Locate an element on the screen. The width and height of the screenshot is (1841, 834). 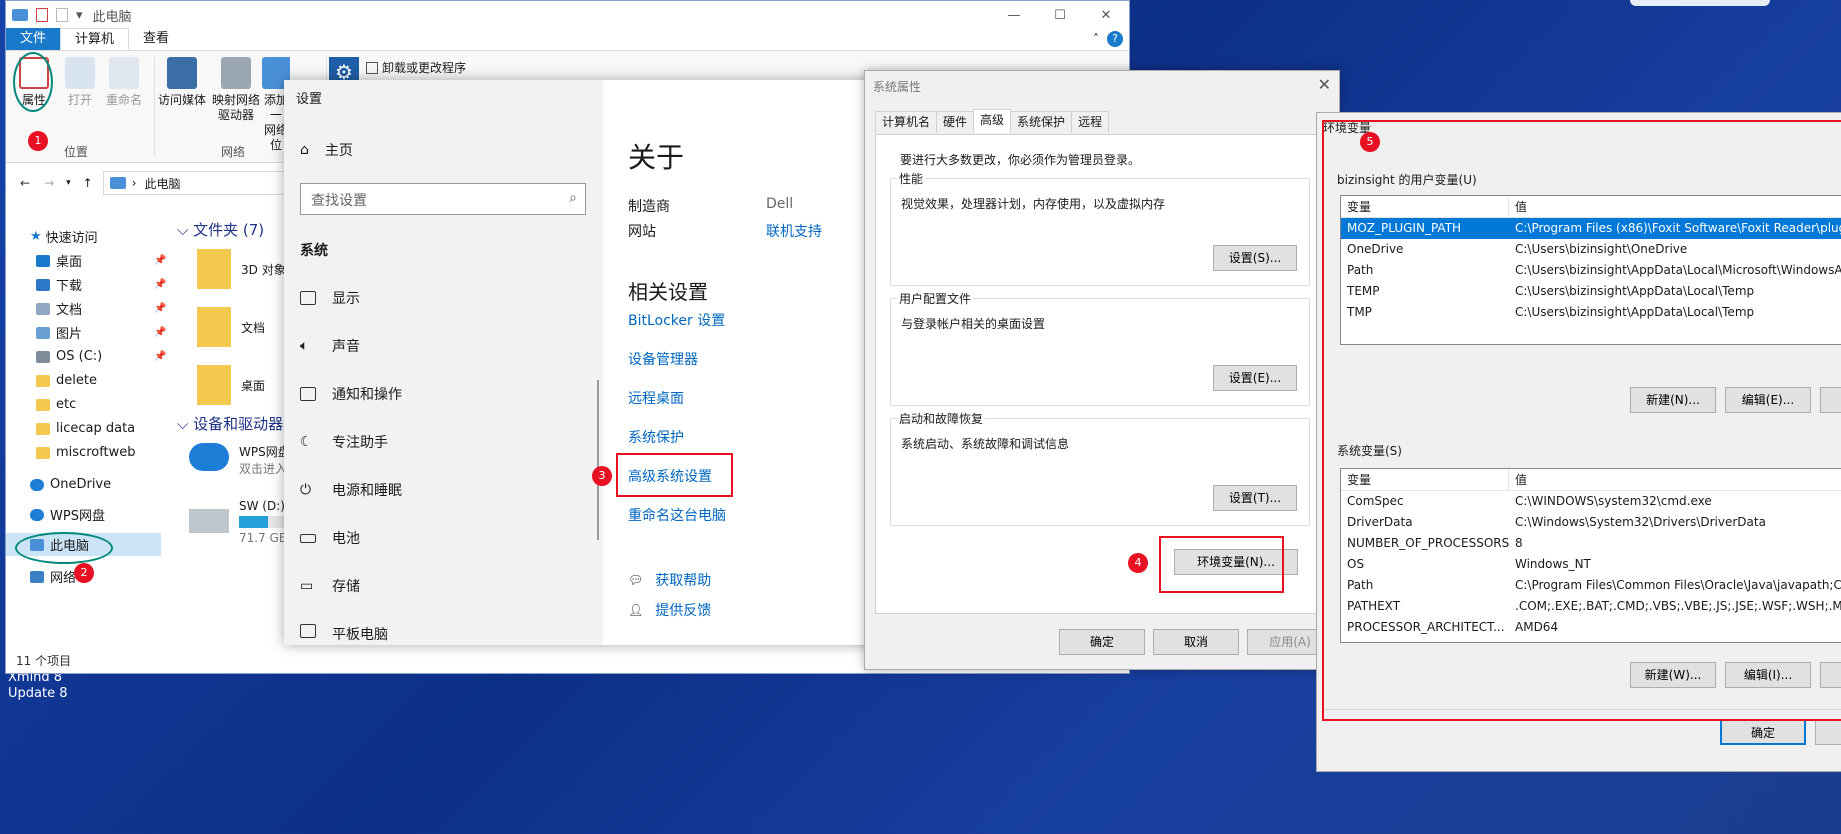
tab-advanced: 高级 is located at coordinates (992, 121).